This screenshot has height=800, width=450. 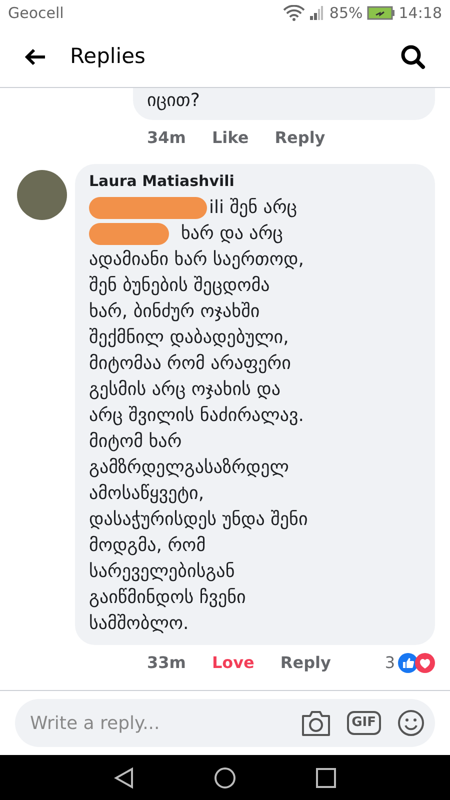 I want to click on comment-text: ili შენ არც, so click(x=253, y=208).